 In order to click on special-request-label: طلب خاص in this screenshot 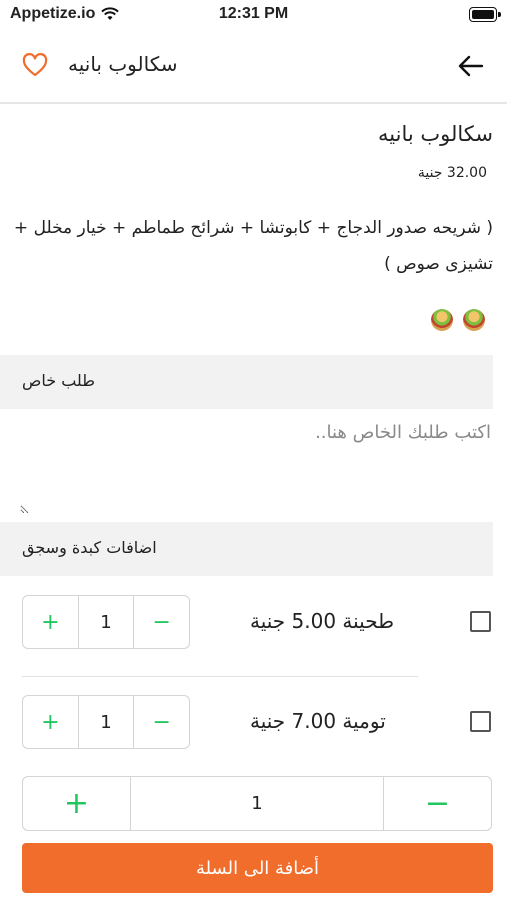, I will do `click(58, 380)`.